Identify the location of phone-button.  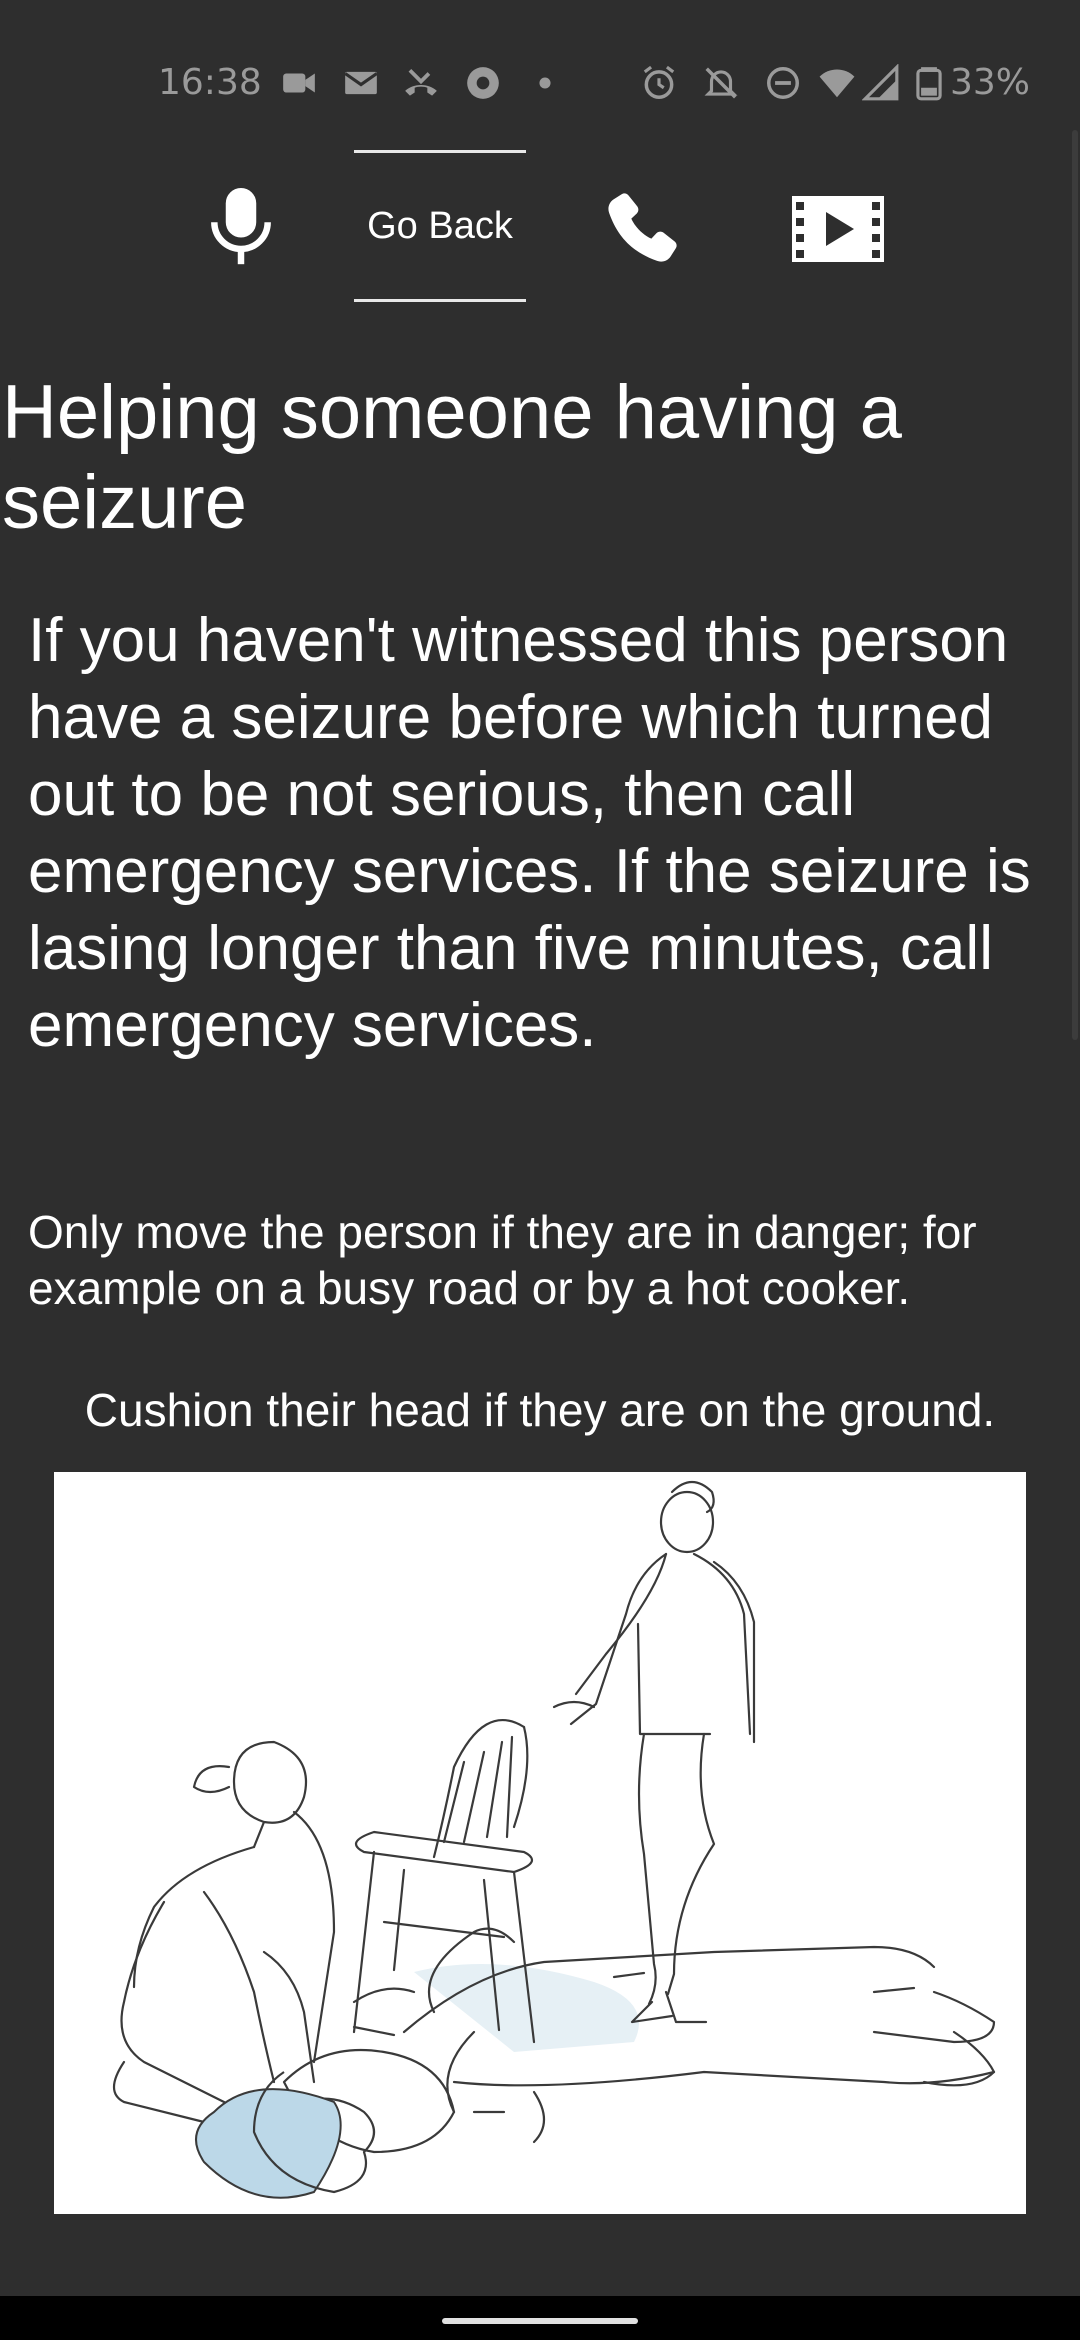
(641, 229).